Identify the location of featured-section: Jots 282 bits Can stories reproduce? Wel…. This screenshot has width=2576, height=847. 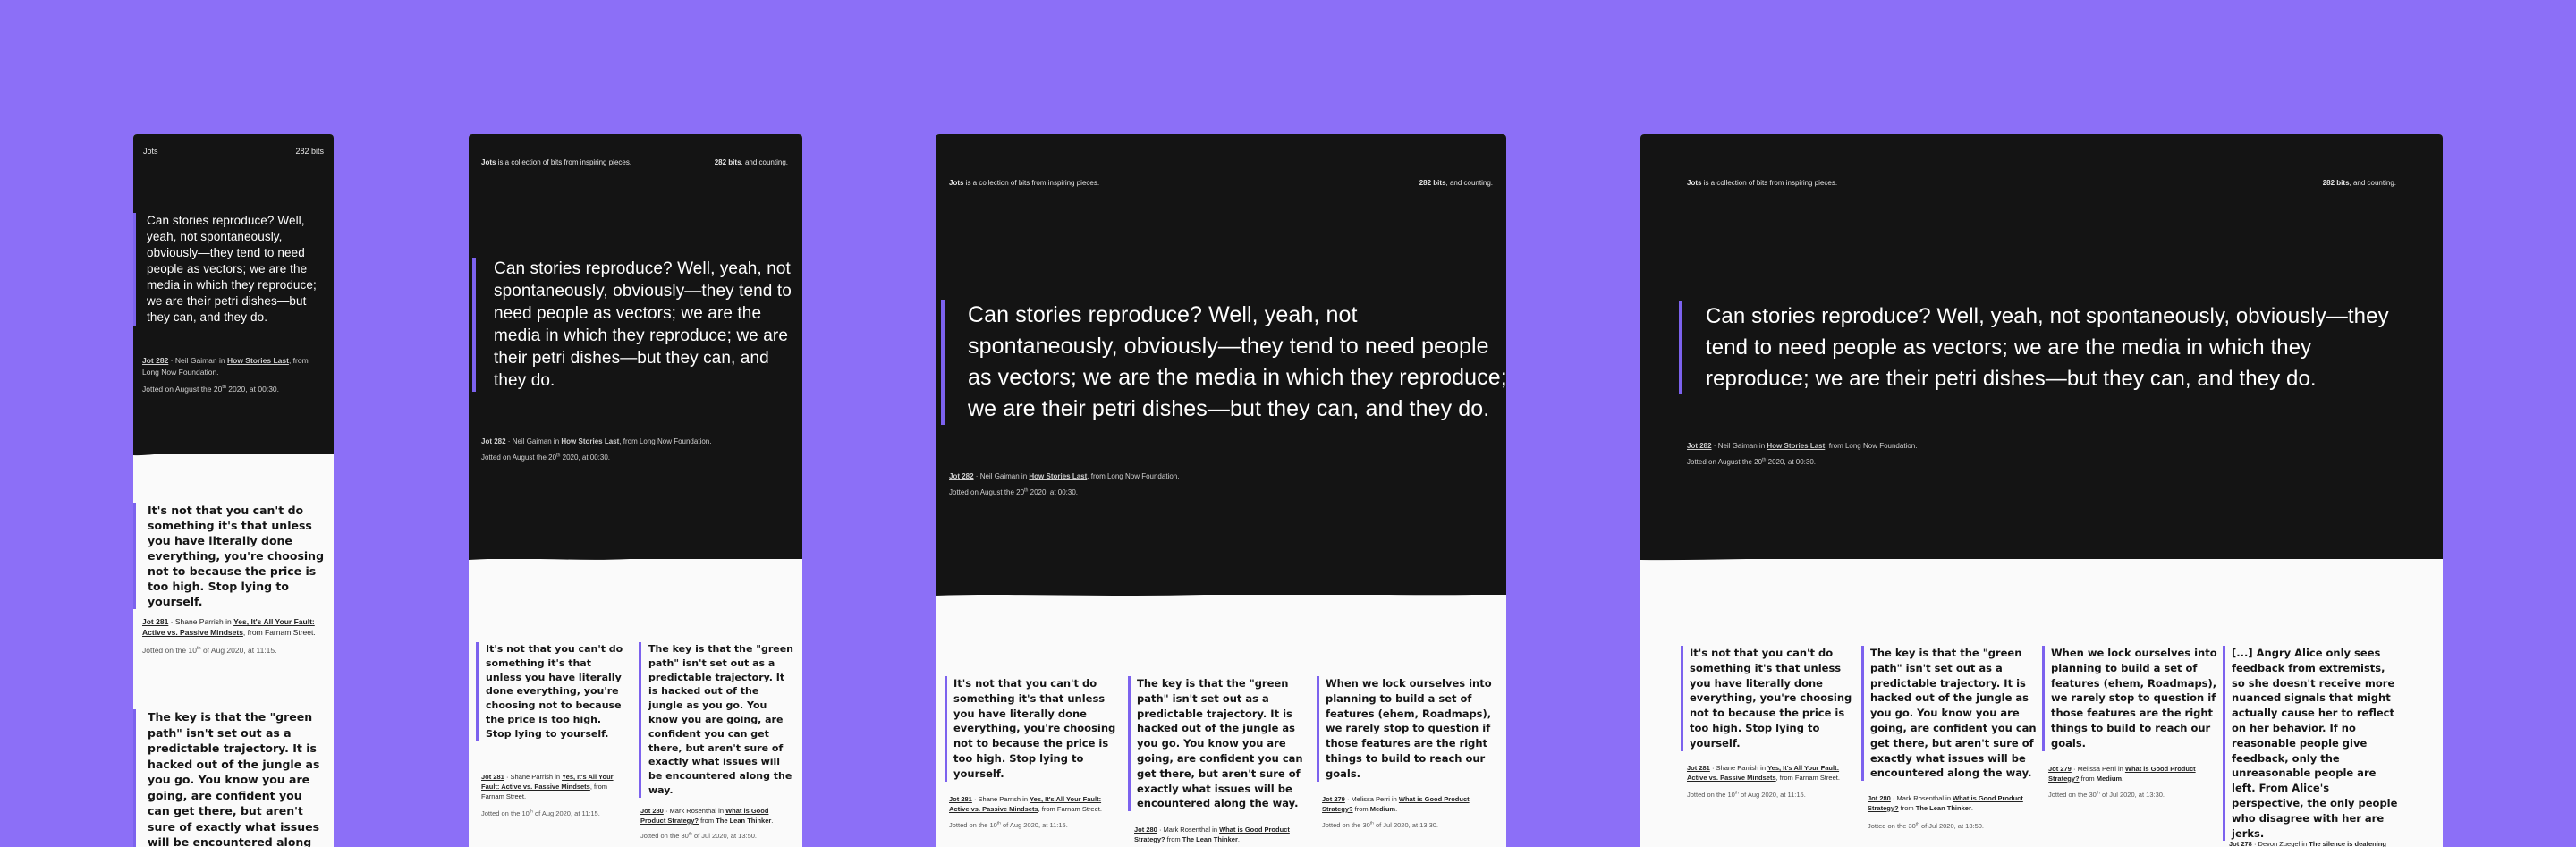
(233, 294).